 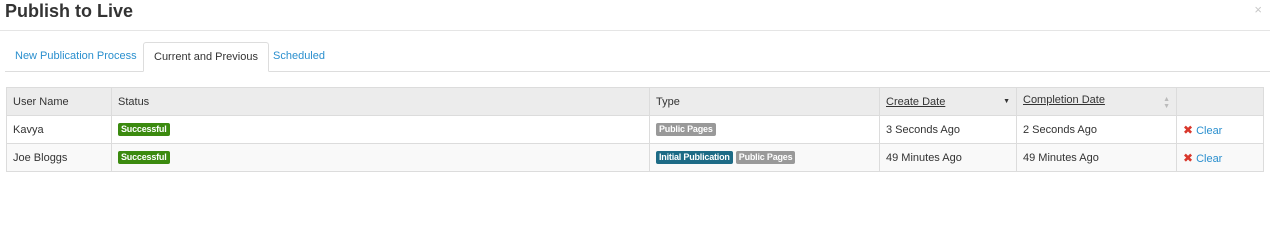 What do you see at coordinates (915, 102) in the screenshot?
I see `sort-create-date-link: Create Date` at bounding box center [915, 102].